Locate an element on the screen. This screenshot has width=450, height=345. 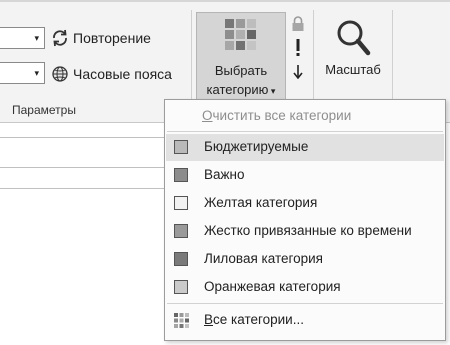
high-importance-button is located at coordinates (298, 50).